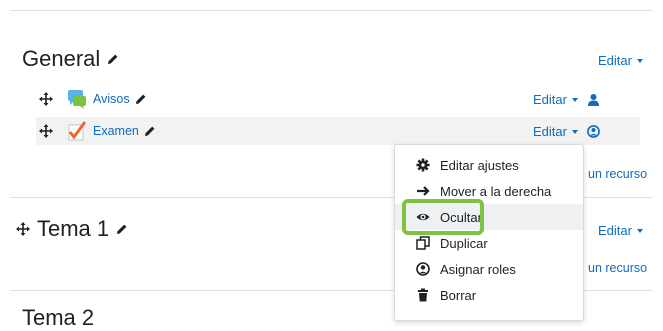 This screenshot has height=331, width=663. Describe the element at coordinates (478, 269) in the screenshot. I see `menu-item-label: Asignar roles` at that location.